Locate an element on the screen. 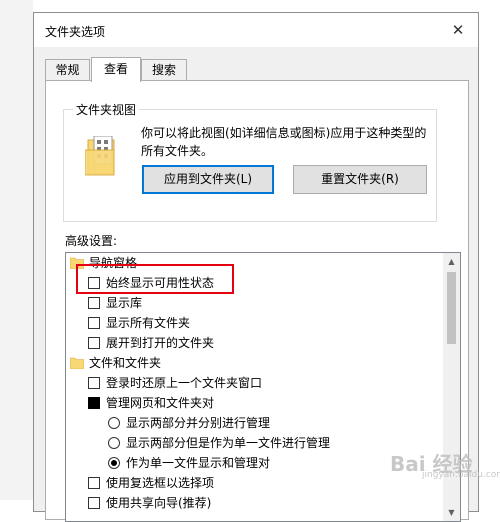  list-item-label: 显示库 is located at coordinates (124, 303).